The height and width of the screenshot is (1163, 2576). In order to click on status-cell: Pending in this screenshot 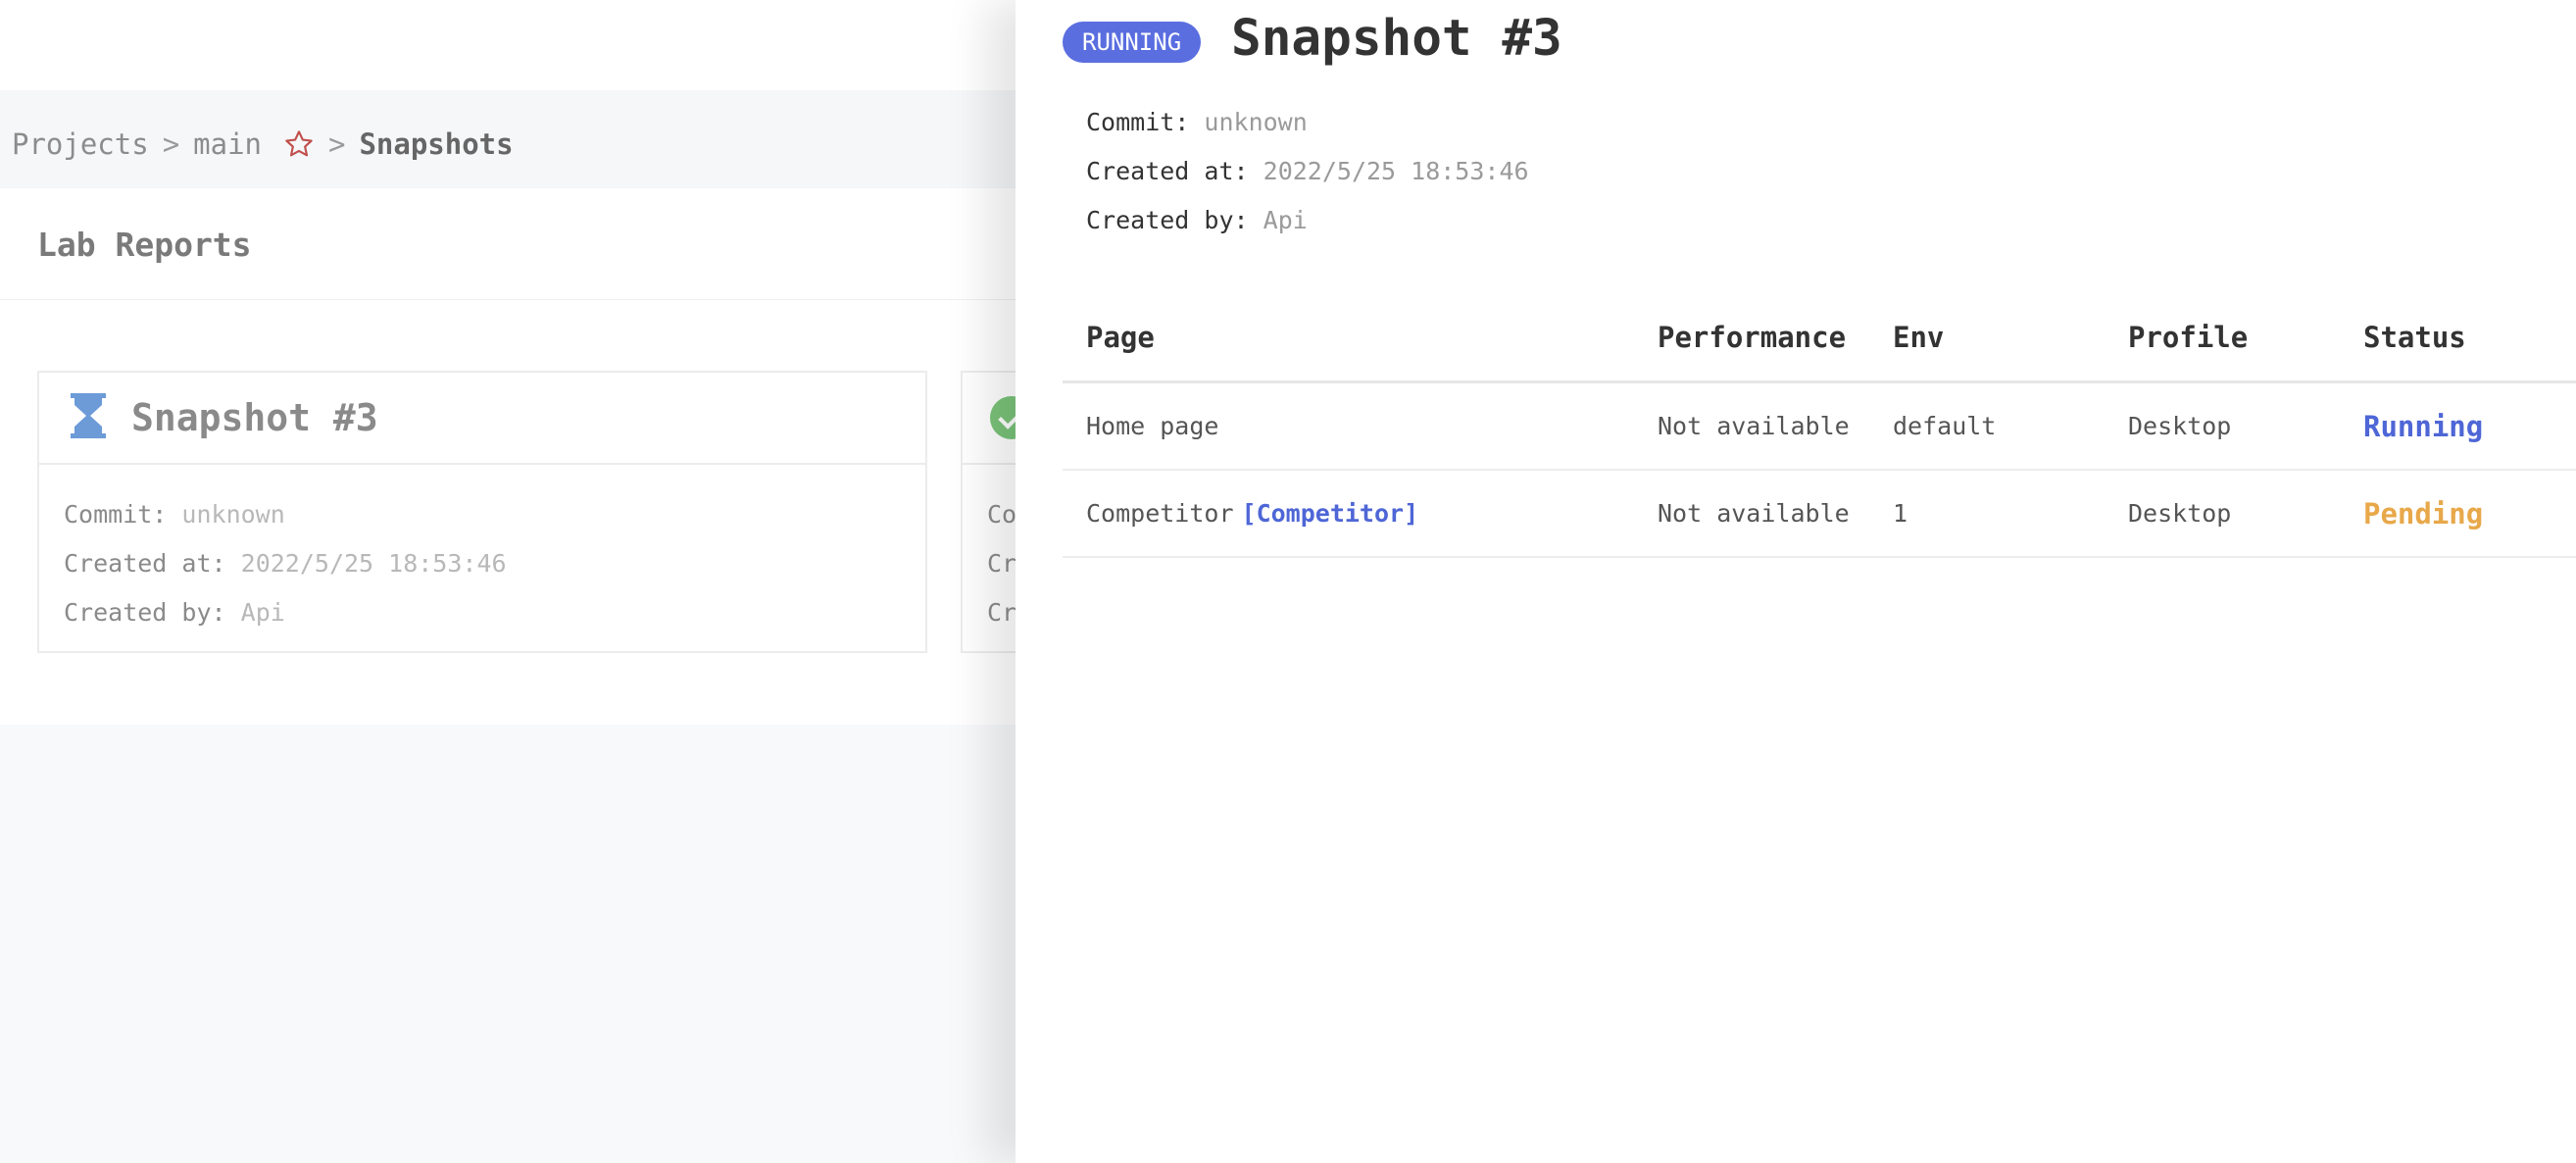, I will do `click(2423, 514)`.